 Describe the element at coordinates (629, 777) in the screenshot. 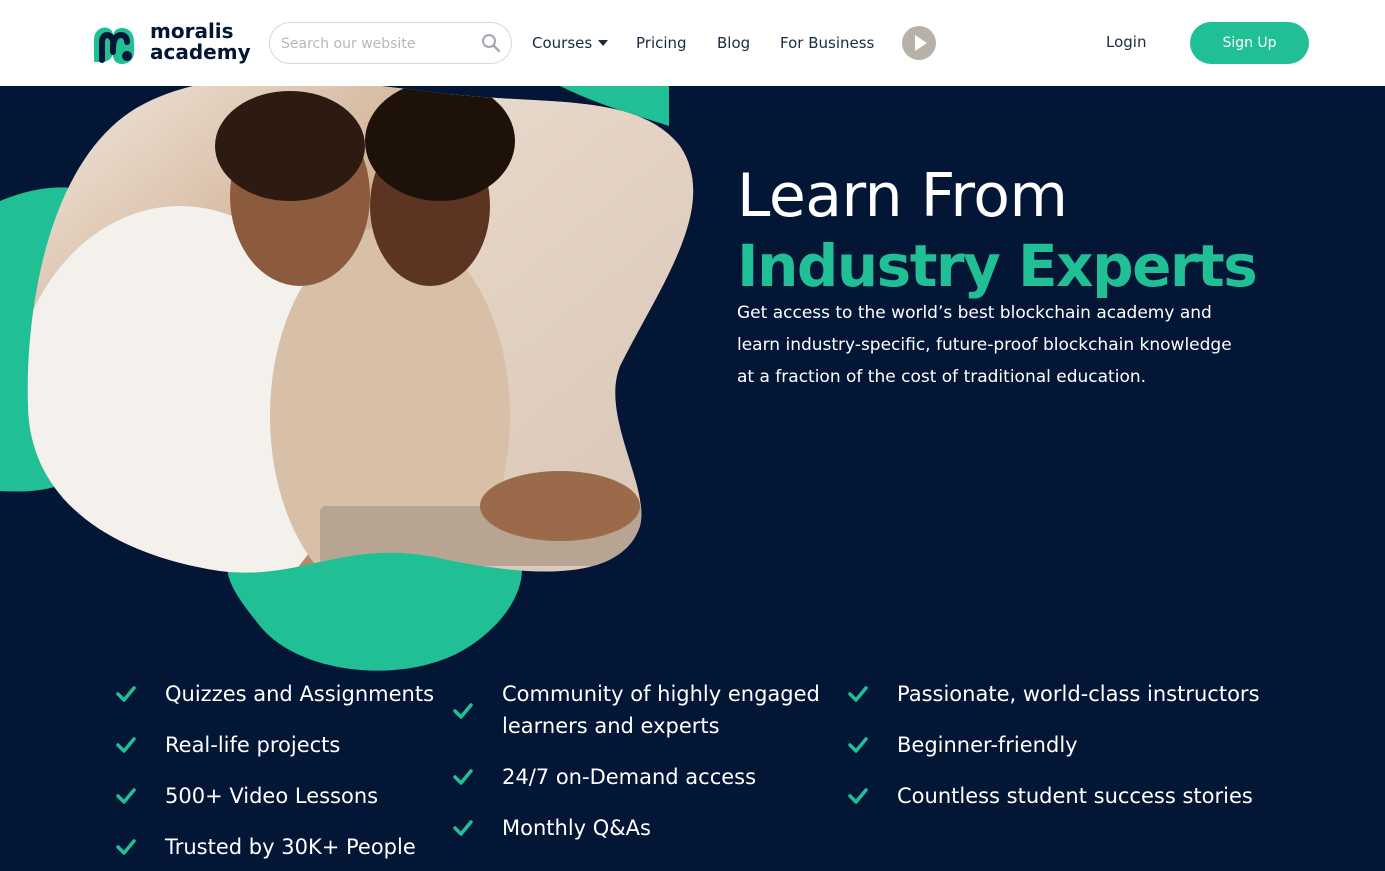

I see `feature-item: 24/7 on-Demand access` at that location.